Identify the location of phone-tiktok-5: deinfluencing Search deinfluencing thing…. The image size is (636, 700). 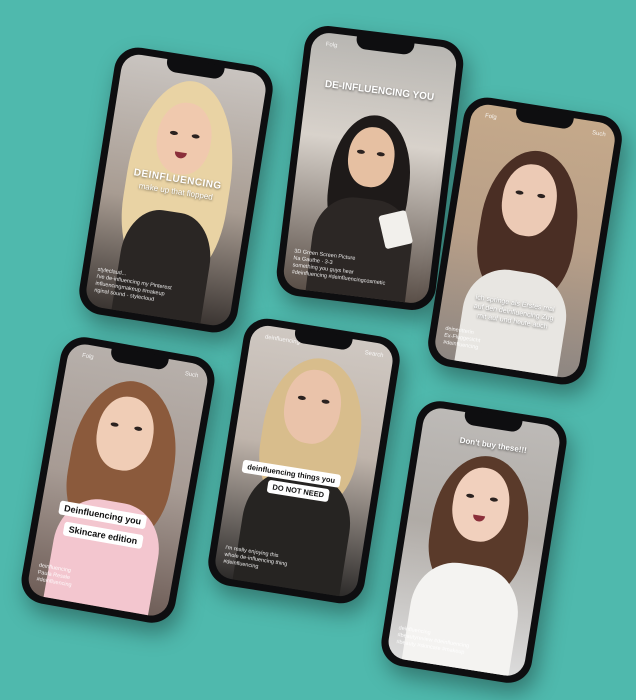
(304, 461).